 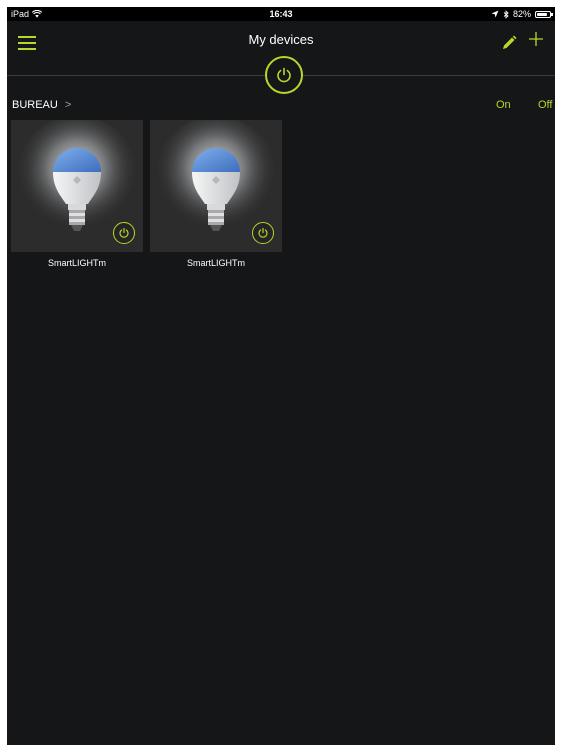 I want to click on group-name: BUREAU, so click(x=35, y=105).